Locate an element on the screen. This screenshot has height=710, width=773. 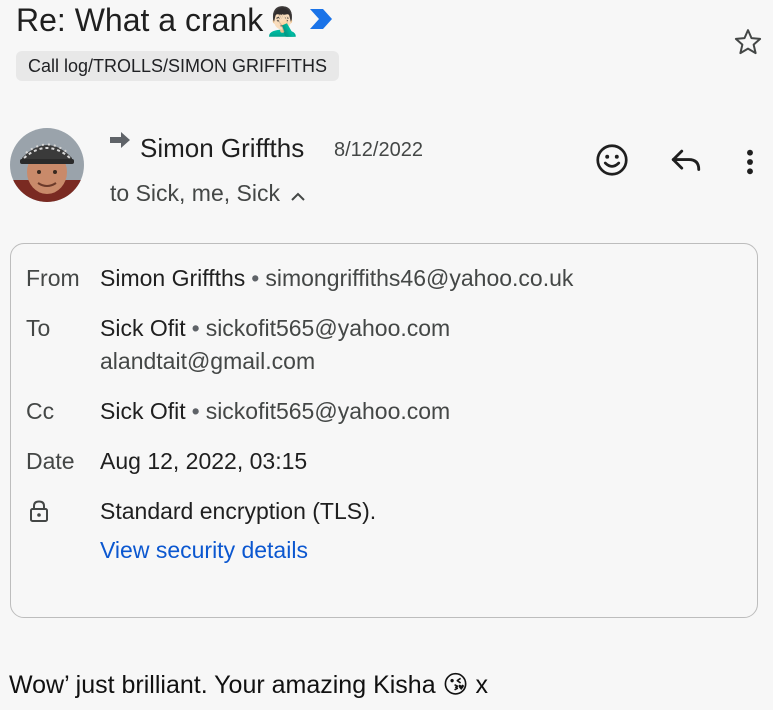
to-address-2-text: alandtait@gmail.com is located at coordinates (207, 361).